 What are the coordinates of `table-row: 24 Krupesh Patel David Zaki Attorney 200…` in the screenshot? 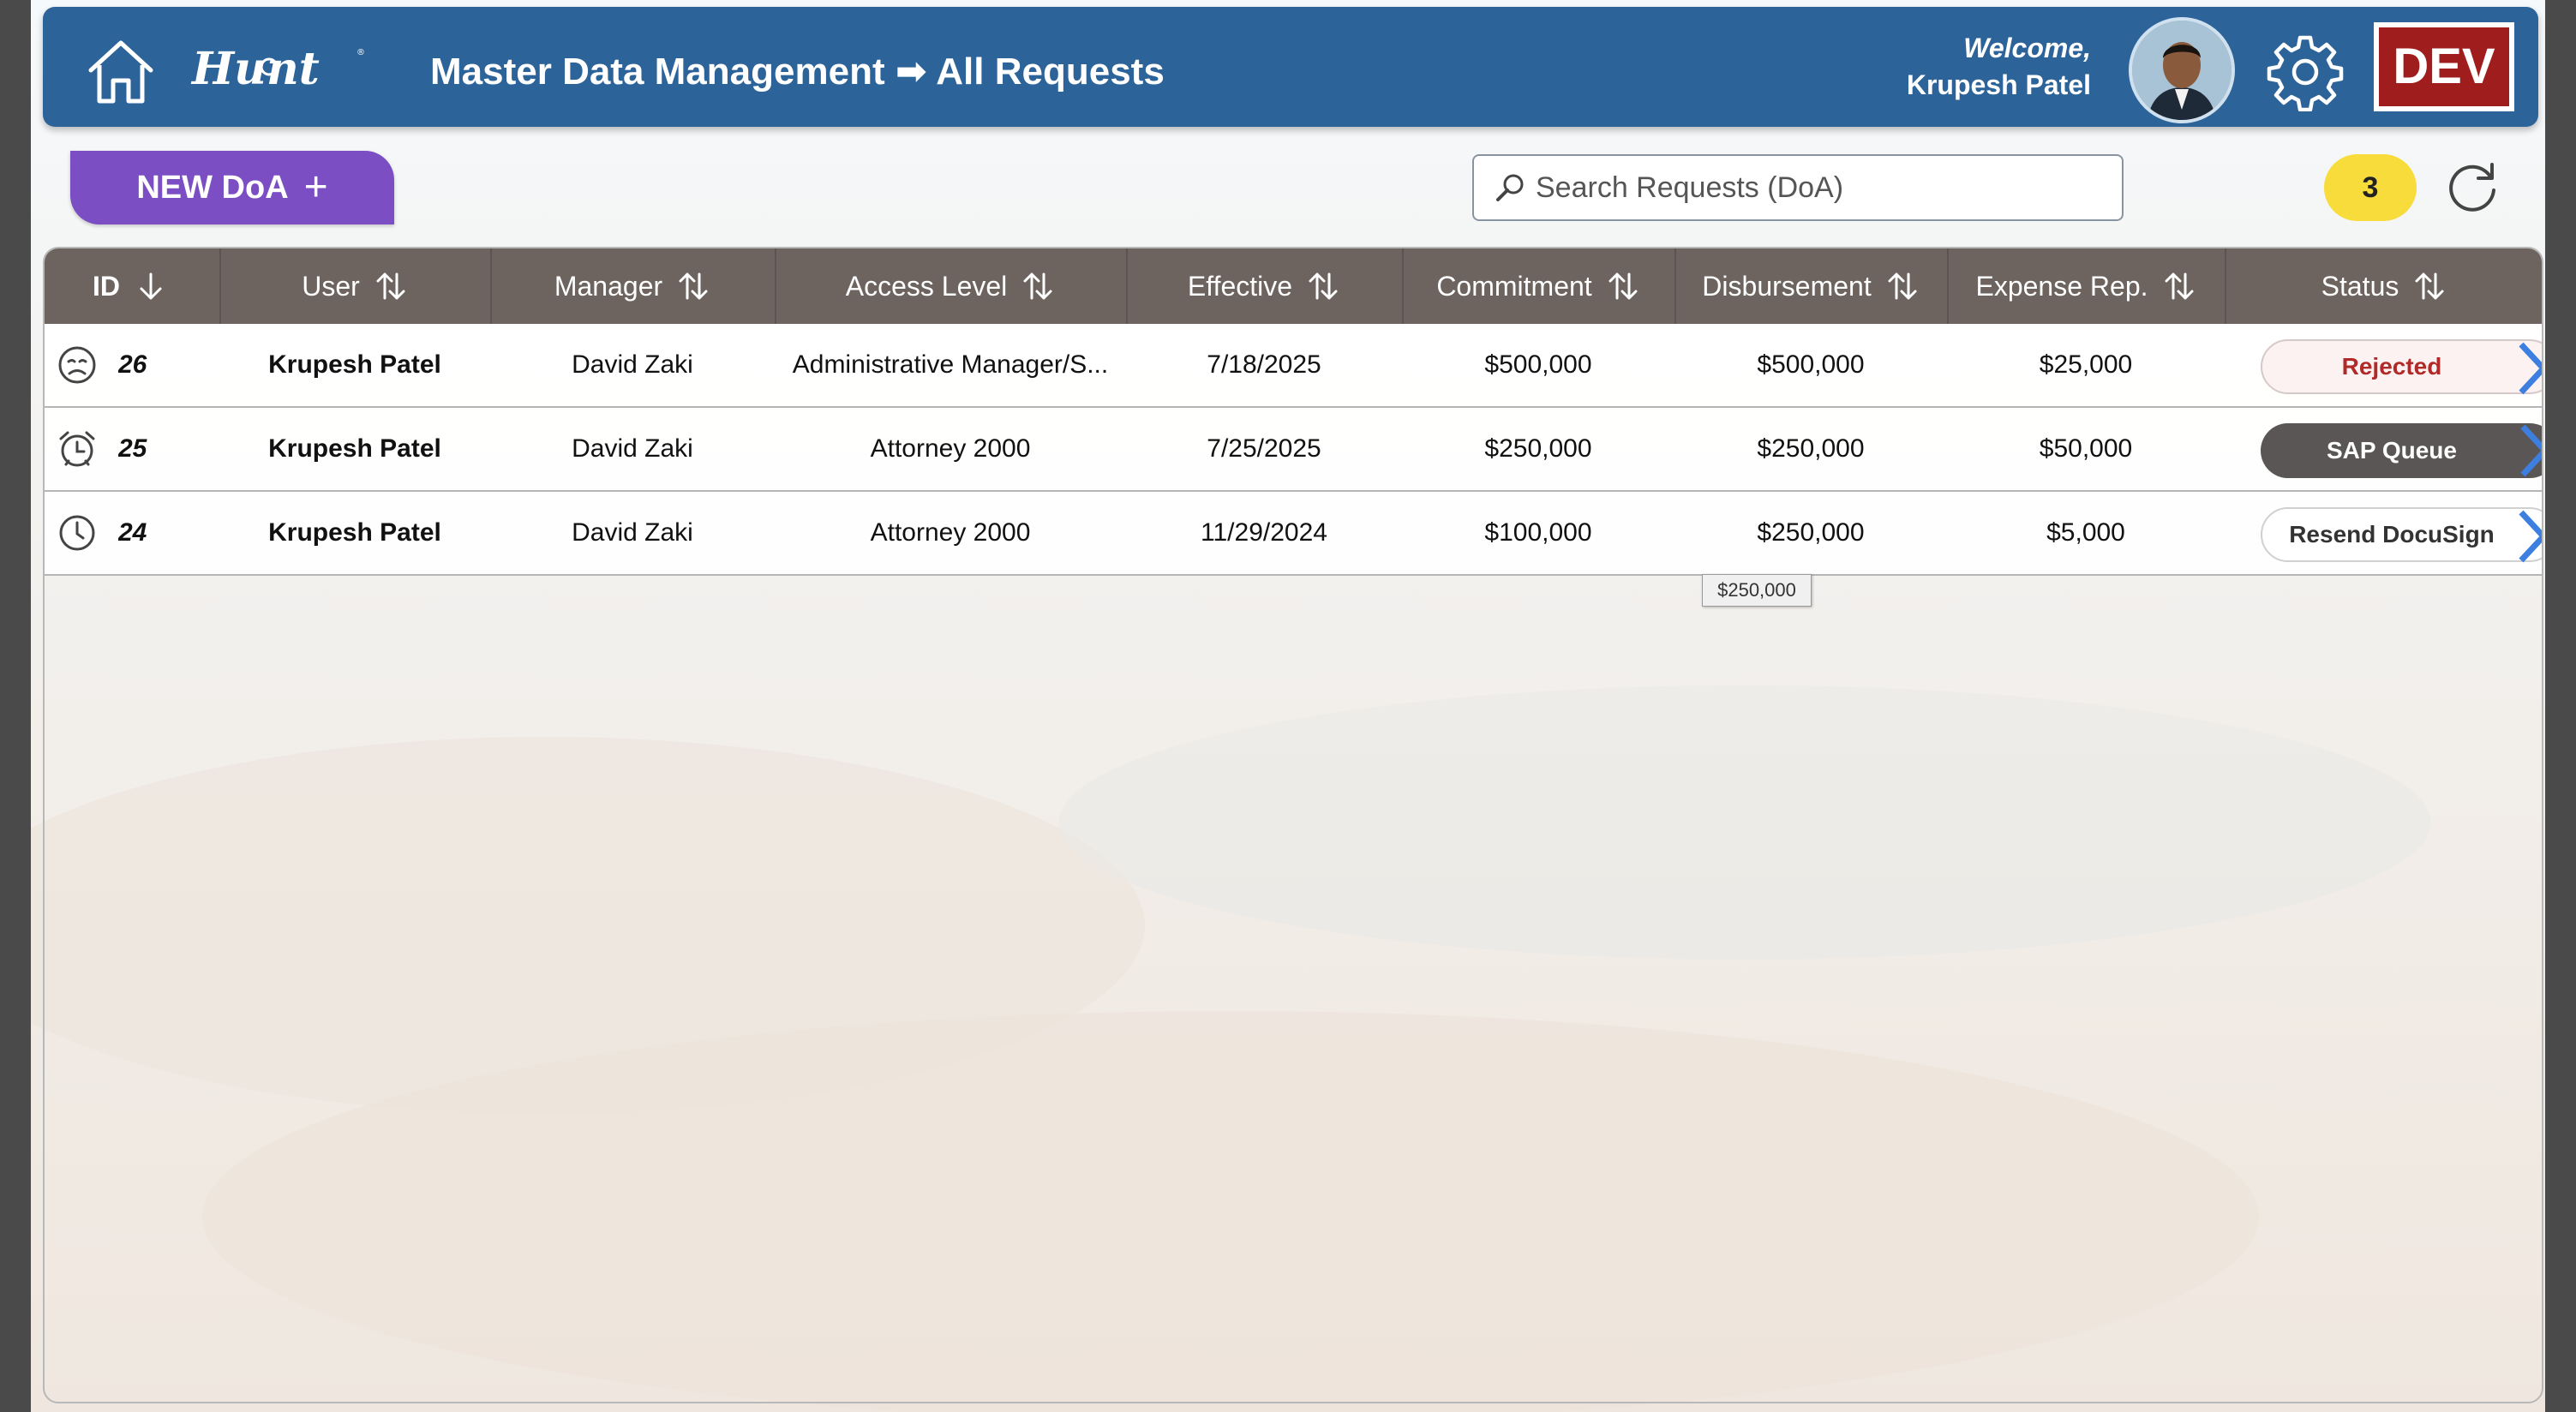 It's located at (1293, 534).